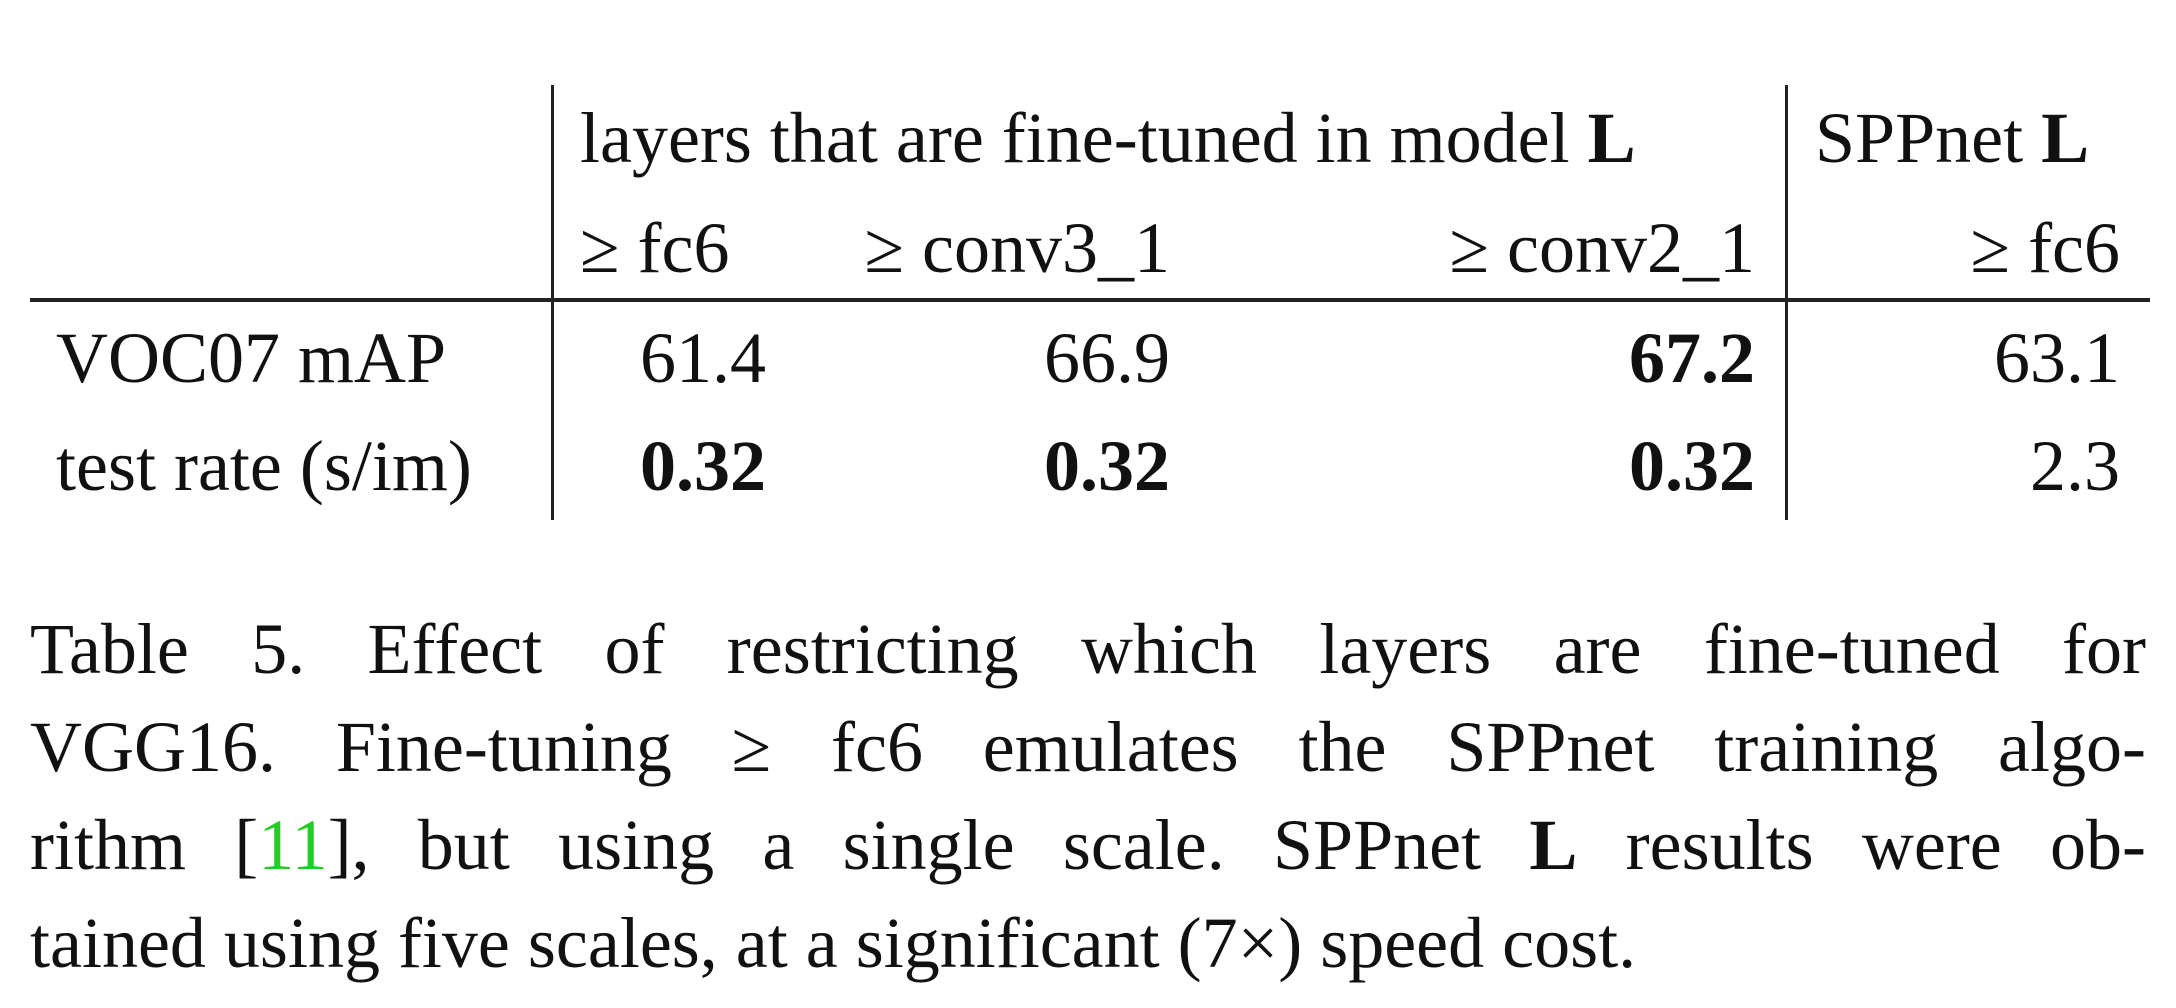 The height and width of the screenshot is (1008, 2176). I want to click on cell-voc07-conv3-1: 66.9, so click(1107, 358).